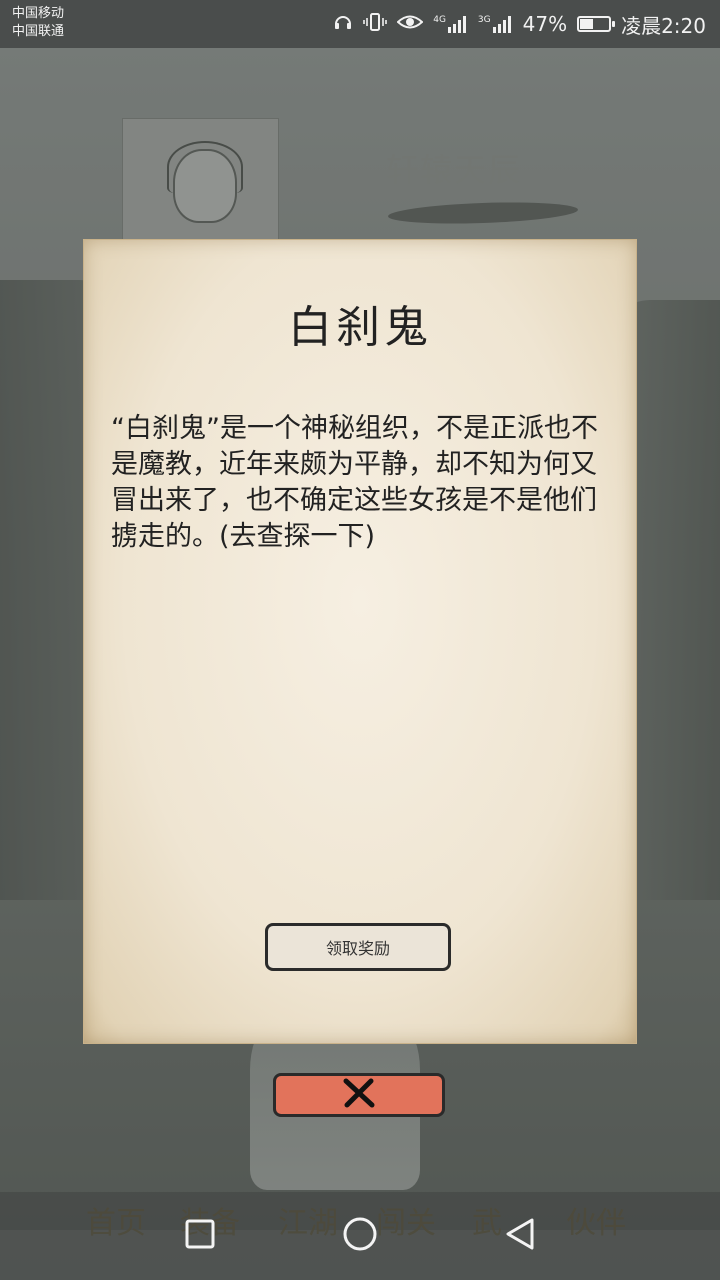 This screenshot has height=1280, width=720. I want to click on clock: 凌晨2:20, so click(663, 25).